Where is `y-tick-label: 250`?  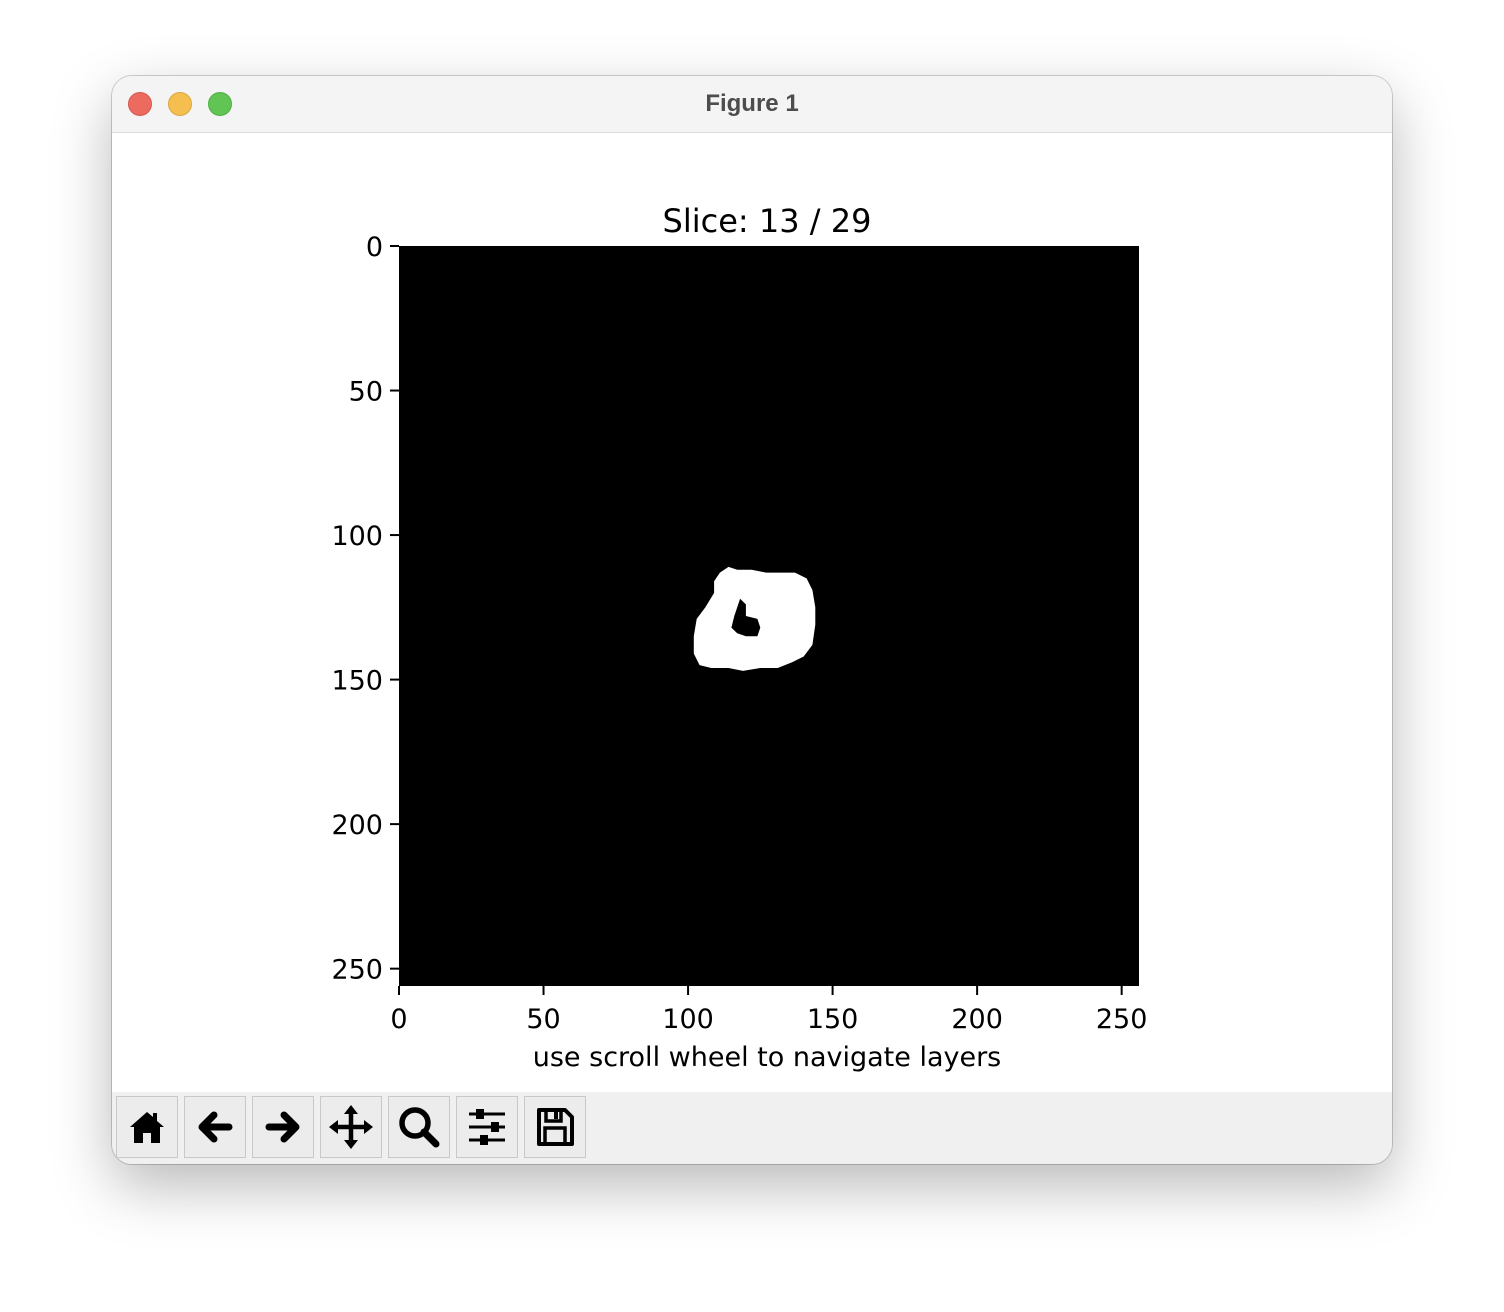
y-tick-label: 250 is located at coordinates (357, 970).